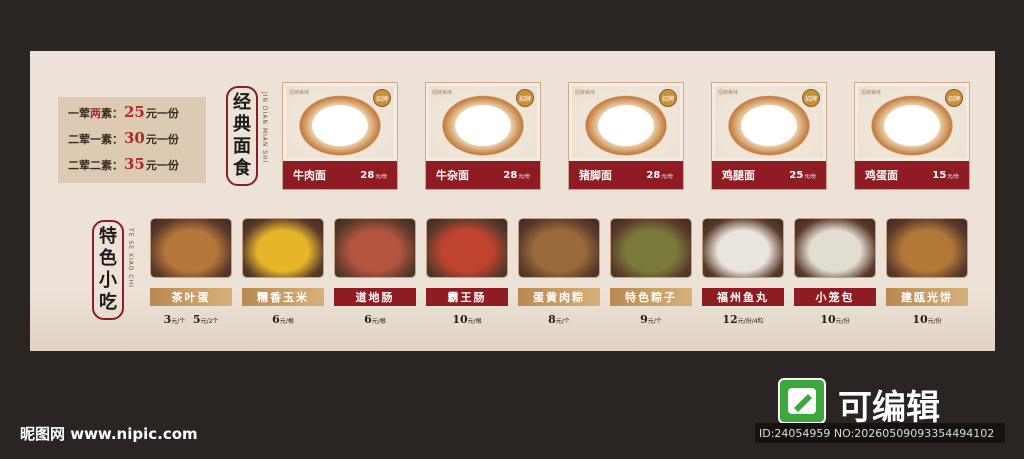  Describe the element at coordinates (467, 319) in the screenshot. I see `snack-price: 10元/根` at that location.